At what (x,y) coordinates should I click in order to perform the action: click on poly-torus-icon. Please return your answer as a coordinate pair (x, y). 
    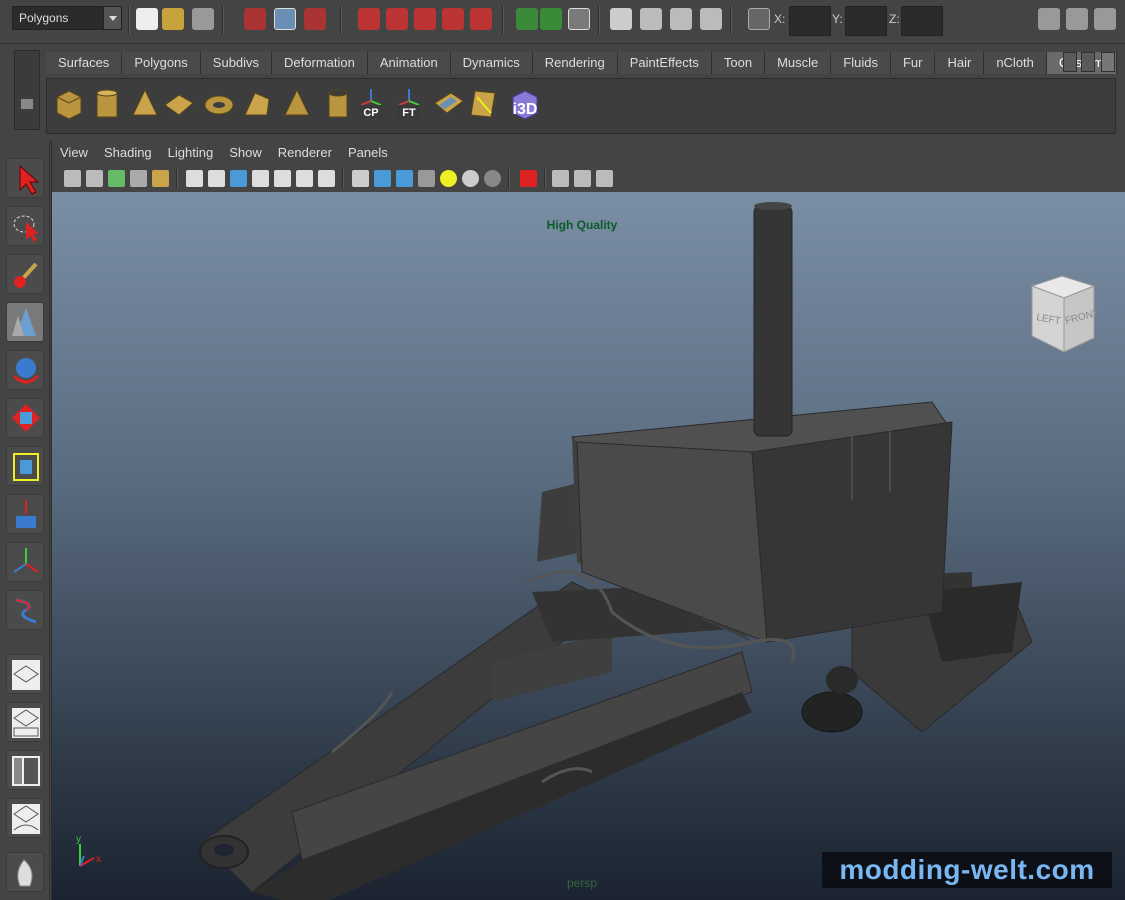
    Looking at the image, I should click on (219, 104).